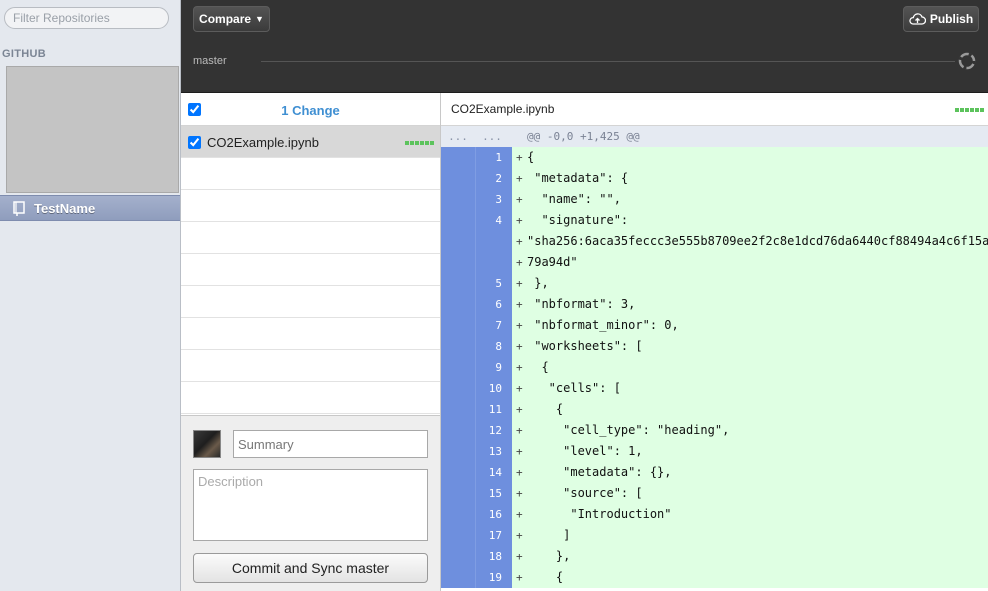 This screenshot has width=988, height=591. I want to click on repo-book-icon, so click(19, 208).